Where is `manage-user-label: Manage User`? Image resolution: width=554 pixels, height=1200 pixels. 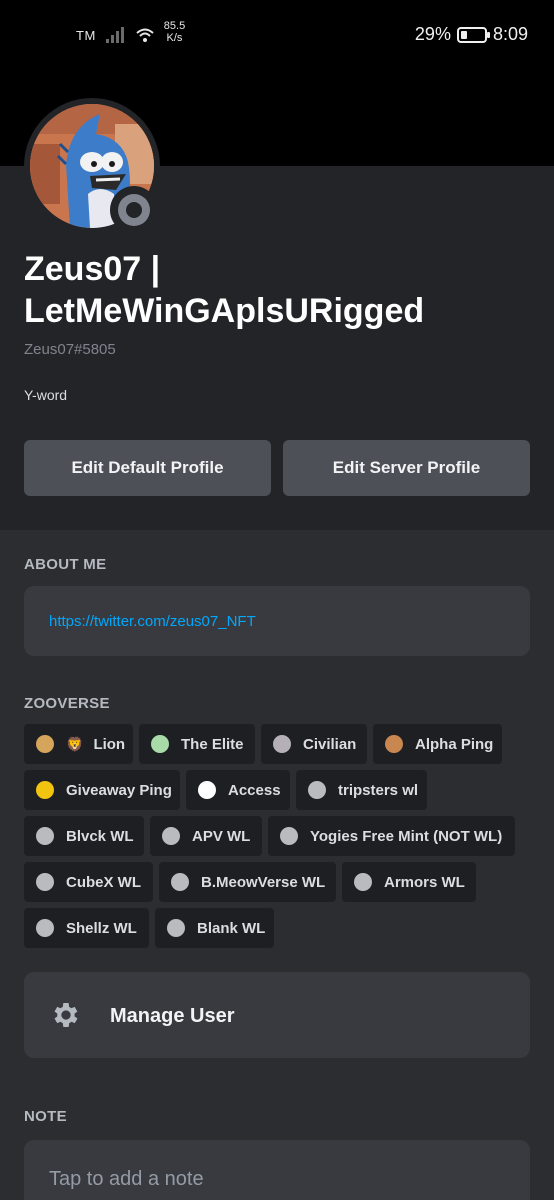 manage-user-label: Manage User is located at coordinates (172, 1016).